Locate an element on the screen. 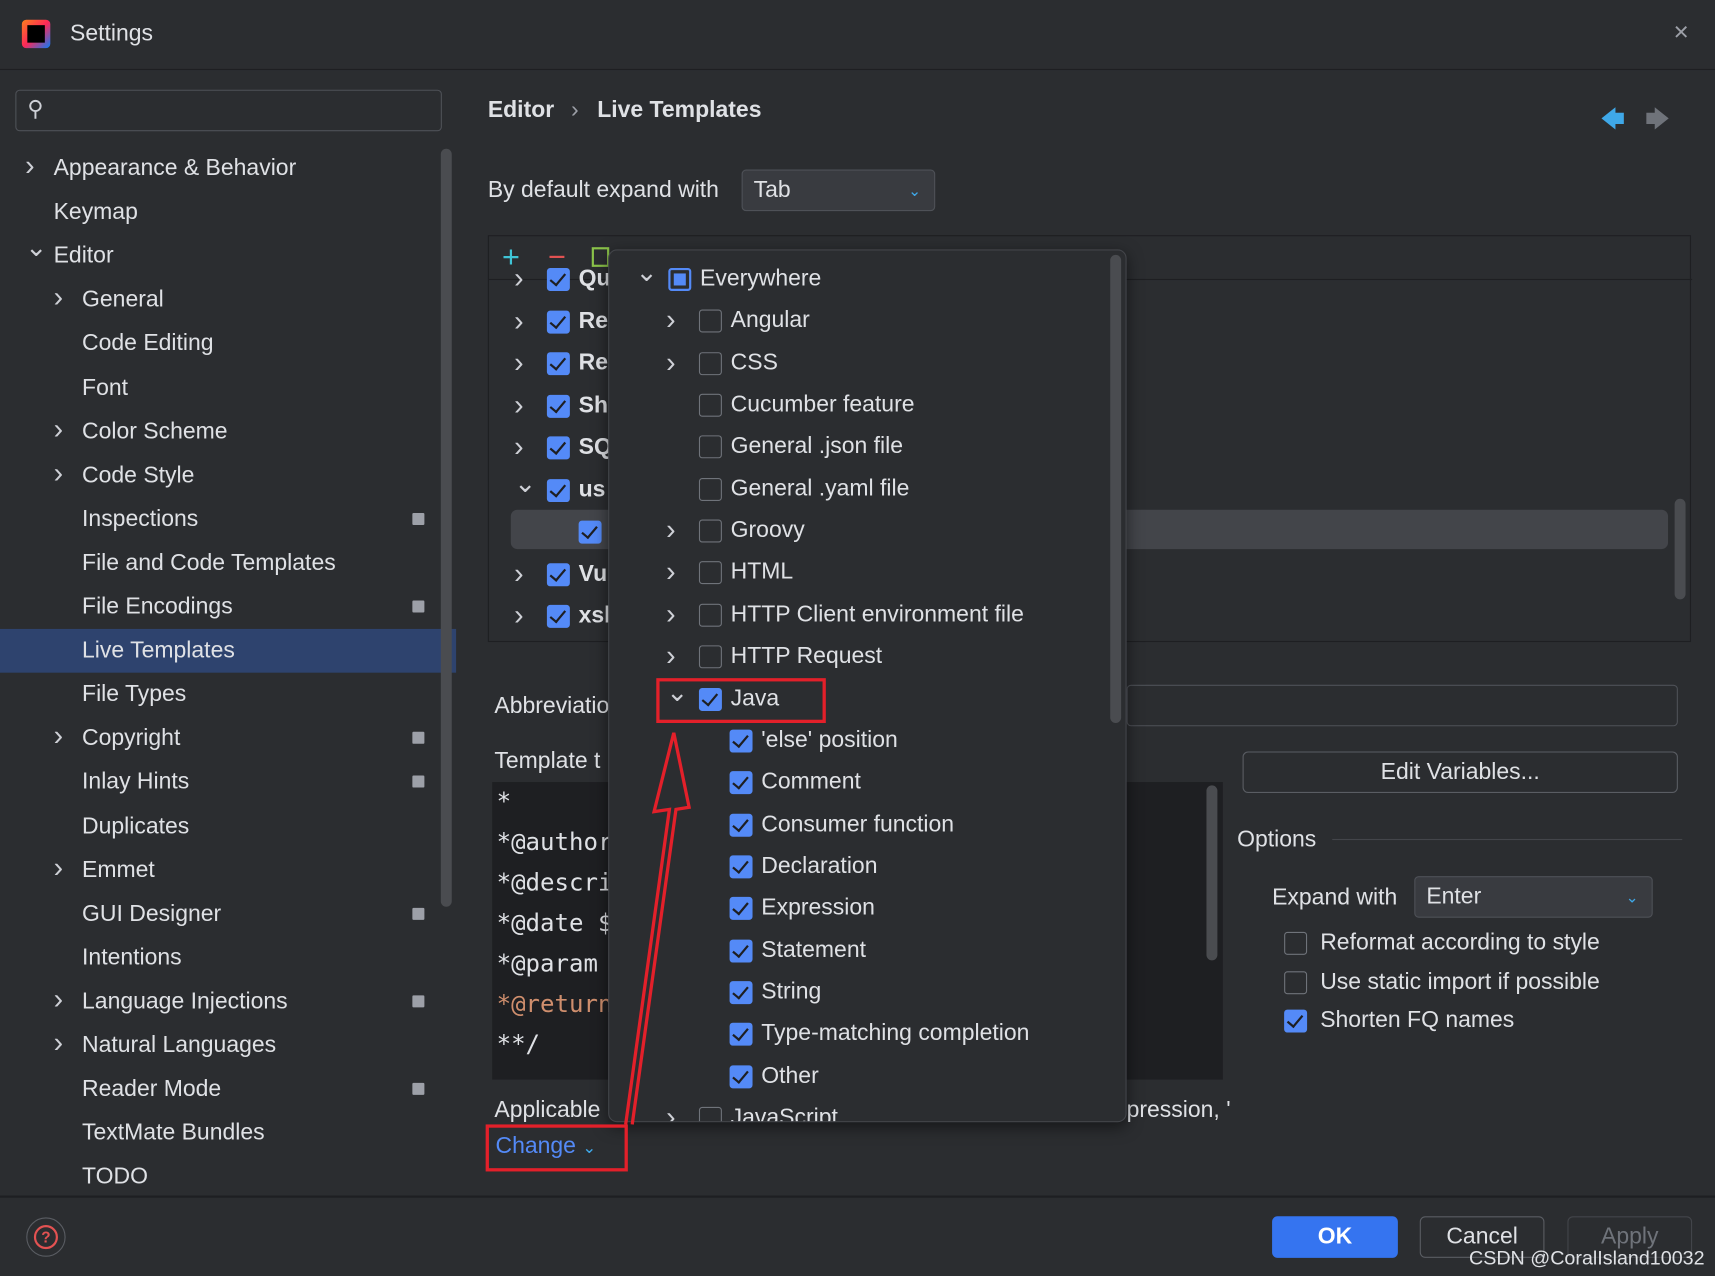 This screenshot has width=1715, height=1276. ok-button: OK is located at coordinates (1335, 1237).